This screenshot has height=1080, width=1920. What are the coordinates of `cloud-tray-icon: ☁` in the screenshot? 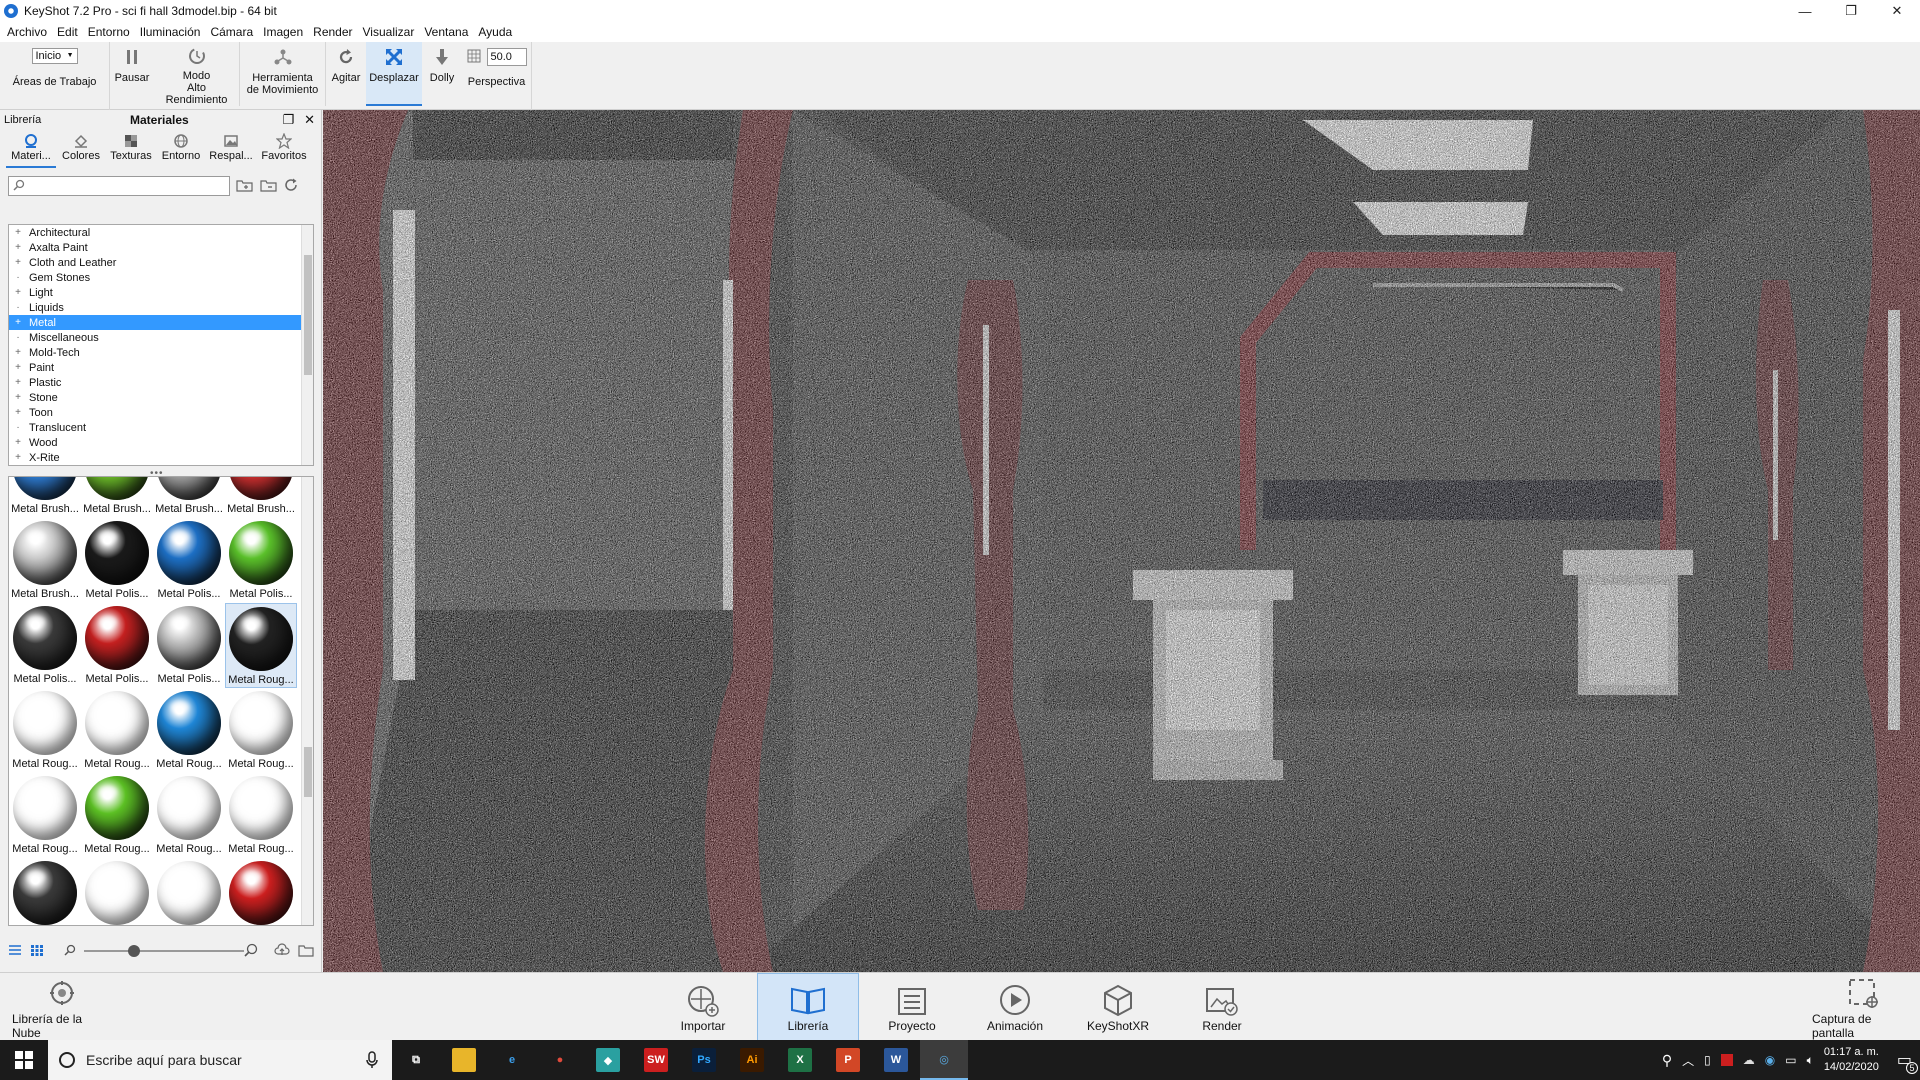 It's located at (1749, 1060).